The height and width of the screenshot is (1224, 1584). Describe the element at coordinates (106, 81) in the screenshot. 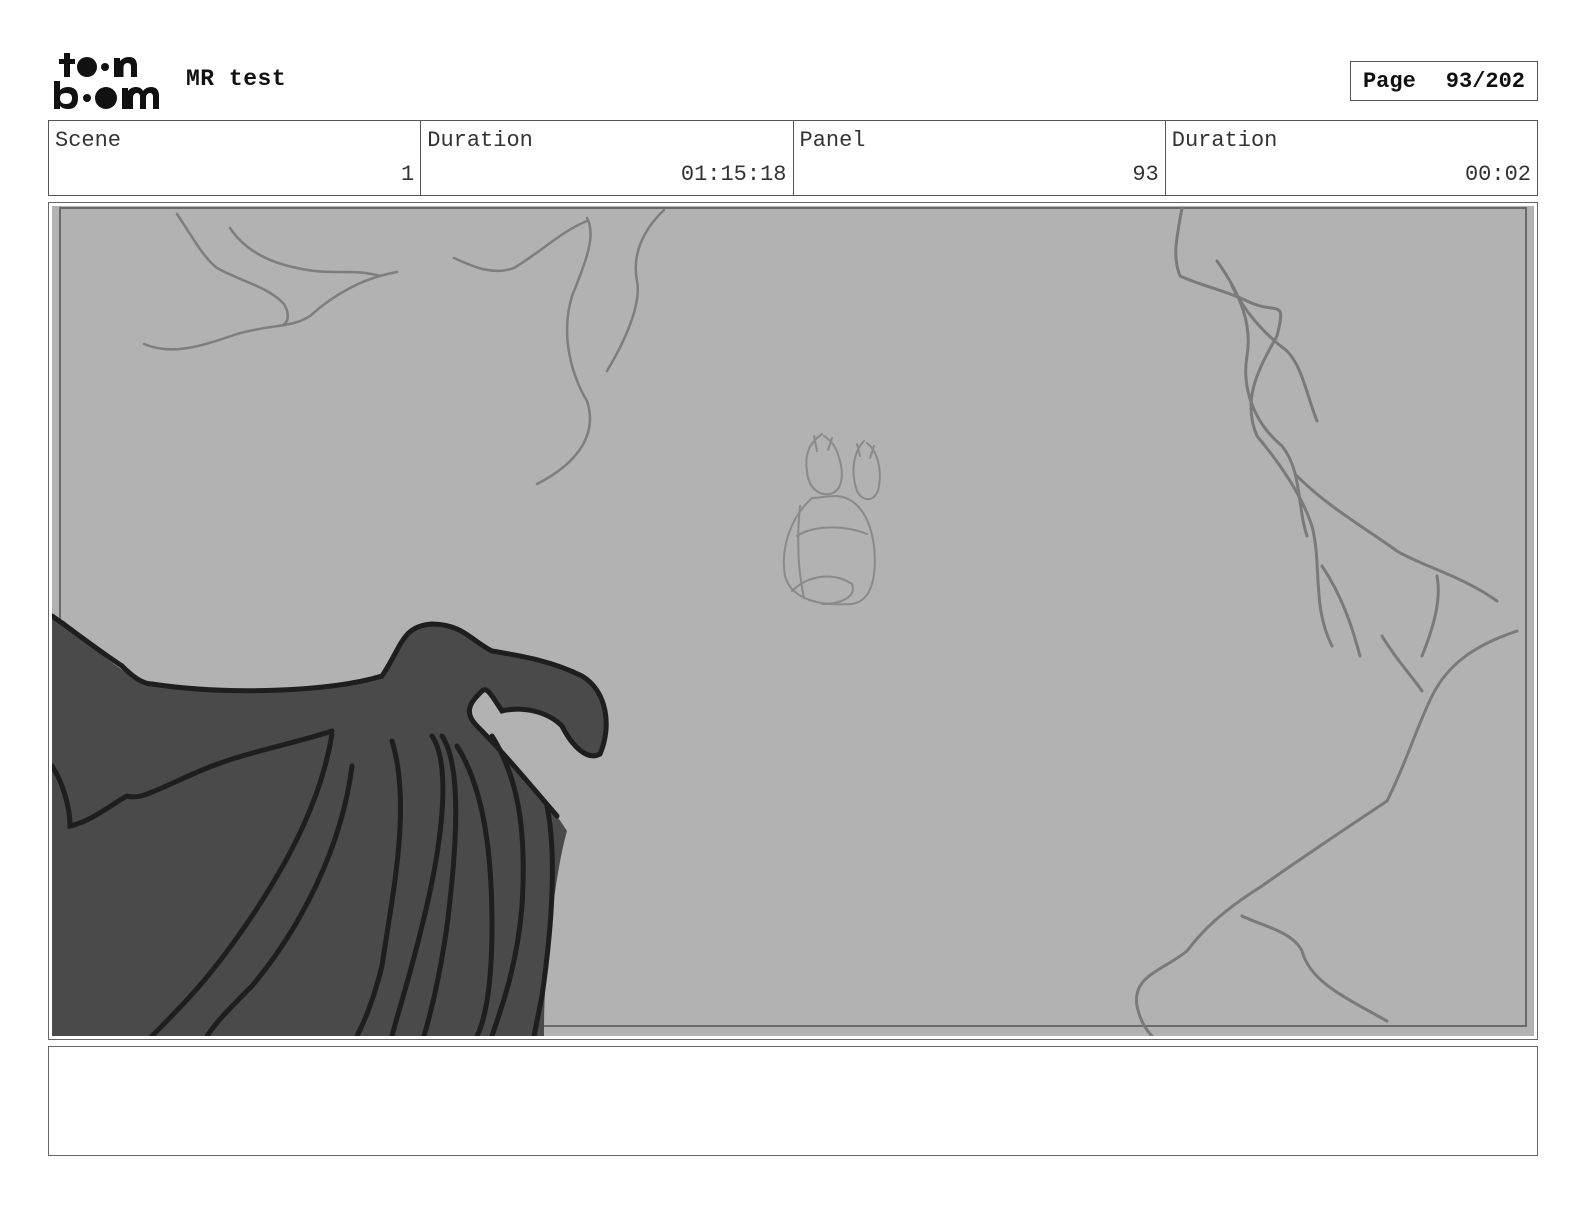

I see `toon-boom-logo` at that location.